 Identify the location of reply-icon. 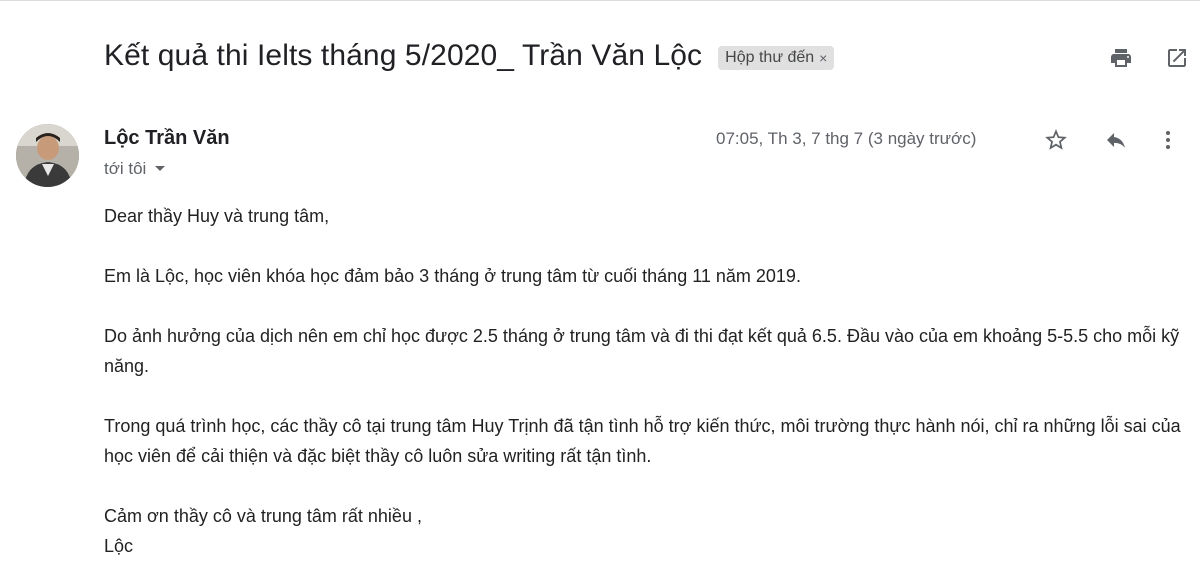
(1116, 140).